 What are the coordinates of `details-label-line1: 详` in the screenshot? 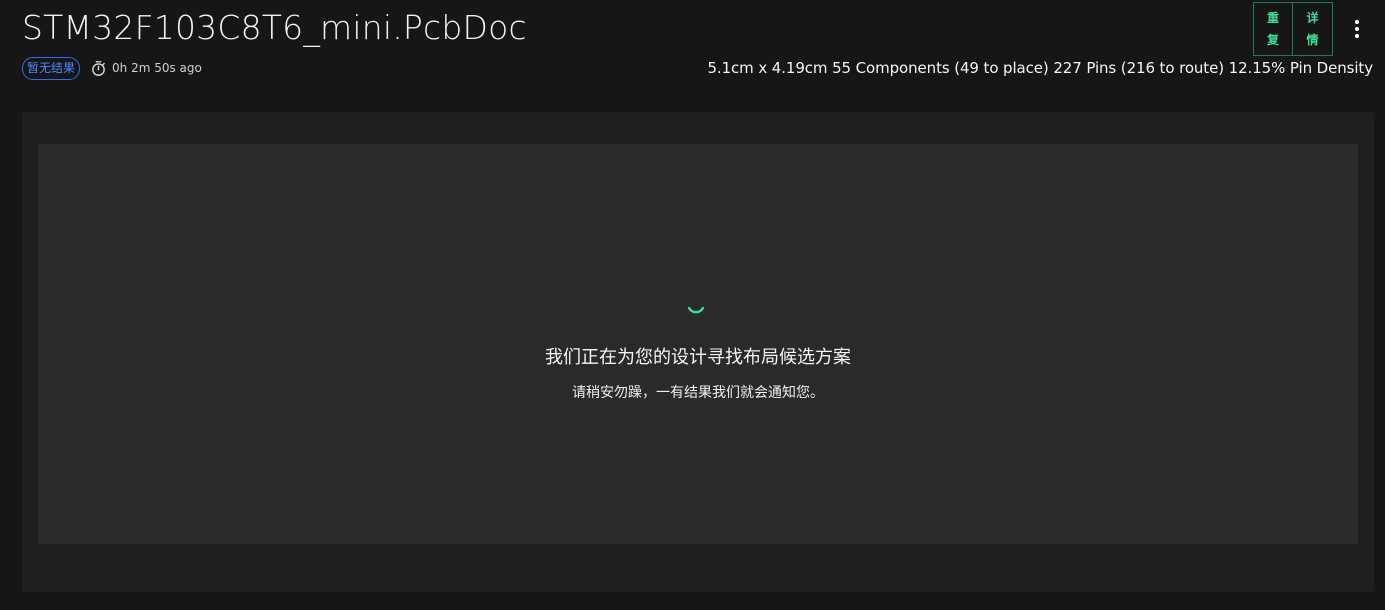 It's located at (1312, 18).